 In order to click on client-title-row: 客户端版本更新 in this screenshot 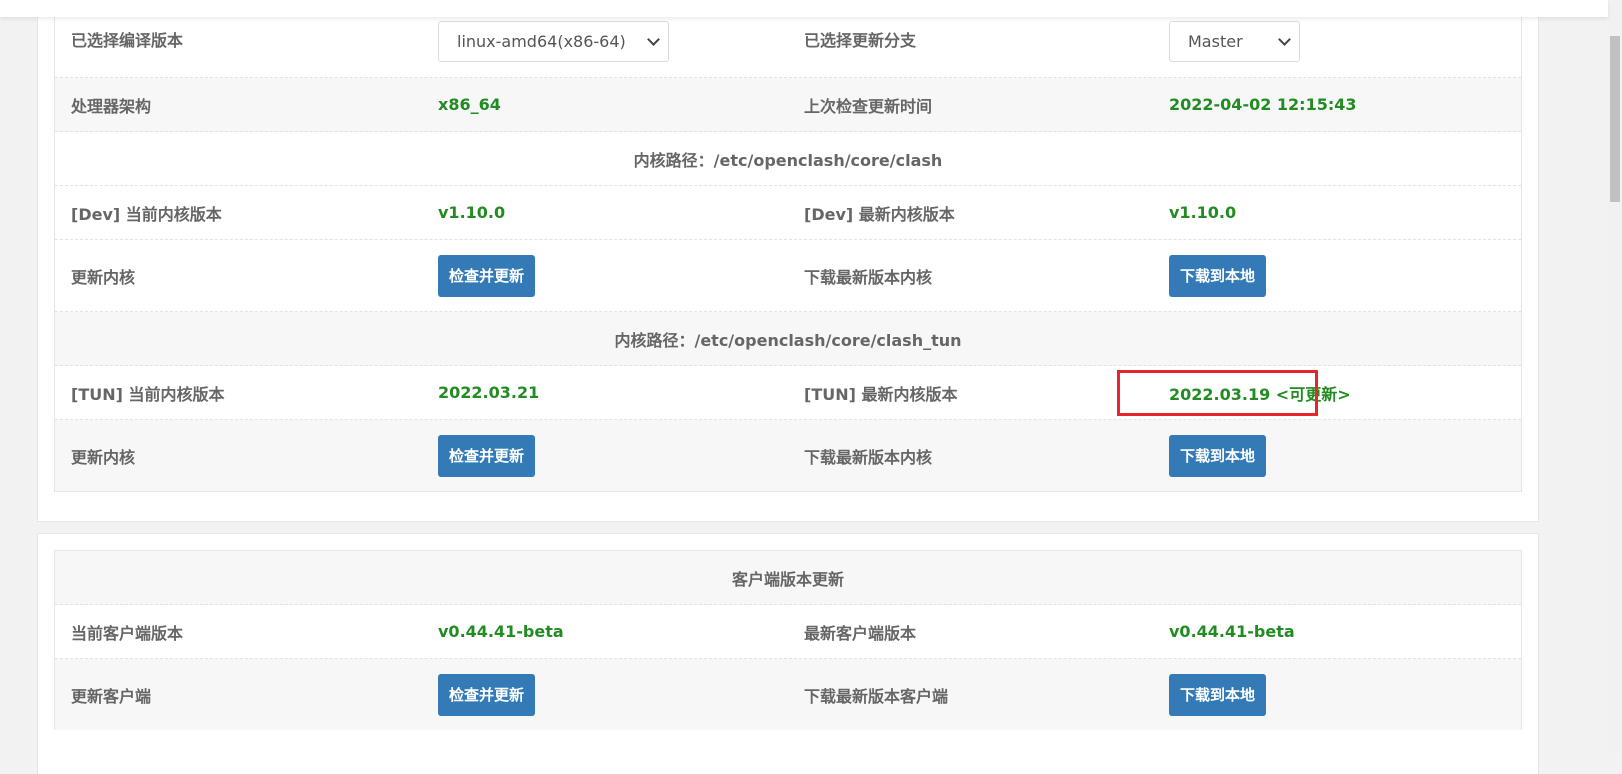, I will do `click(788, 578)`.